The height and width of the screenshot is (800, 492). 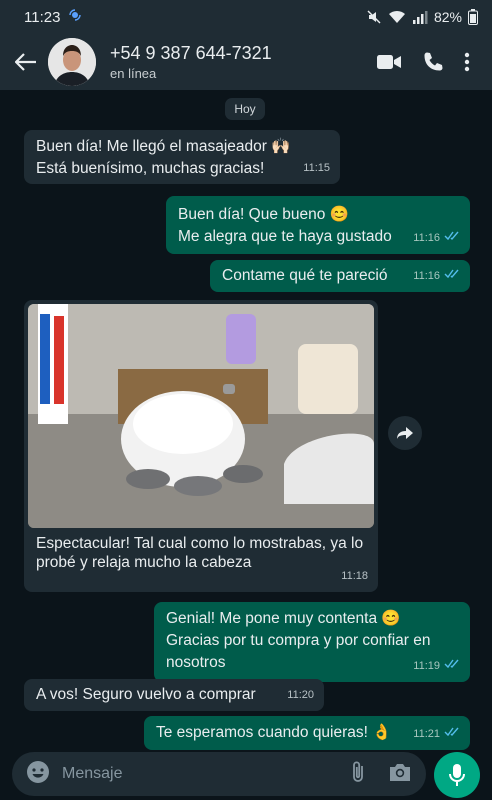 I want to click on sync-icon, so click(x=75, y=17).